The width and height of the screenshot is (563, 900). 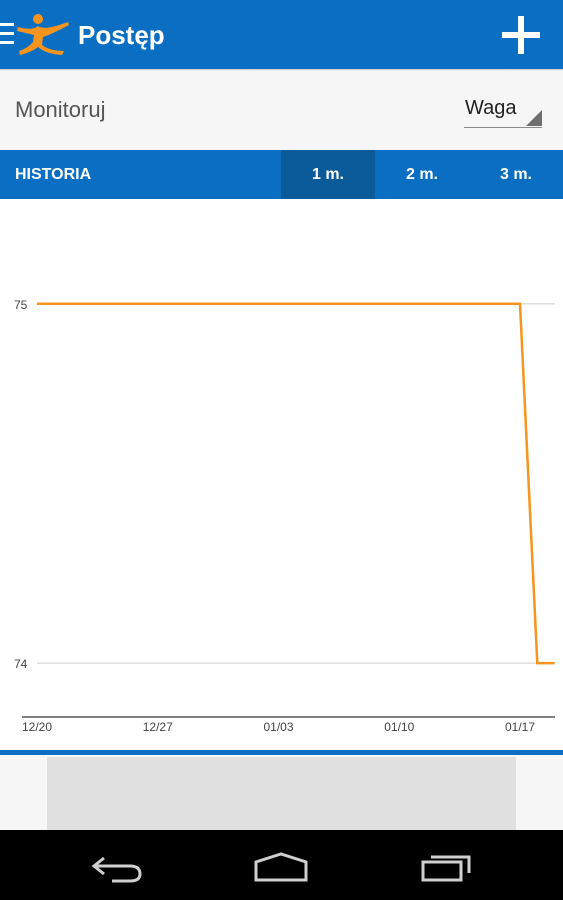 I want to click on monitor-row: Monitoruj Waga, so click(x=281, y=110).